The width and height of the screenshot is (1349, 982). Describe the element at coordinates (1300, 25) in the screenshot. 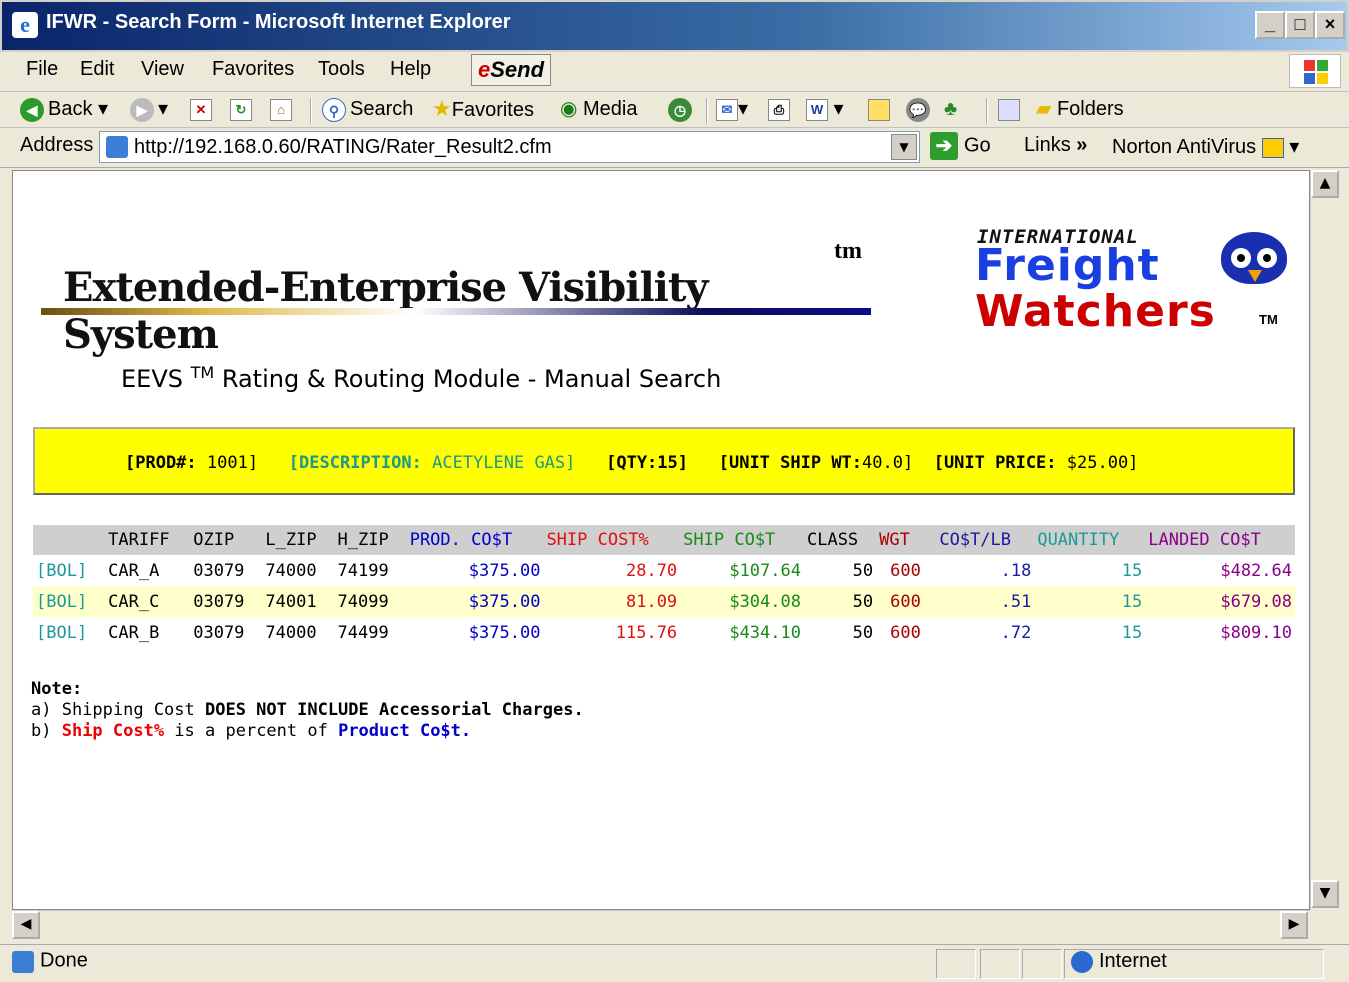

I see `maximize-button: □` at that location.